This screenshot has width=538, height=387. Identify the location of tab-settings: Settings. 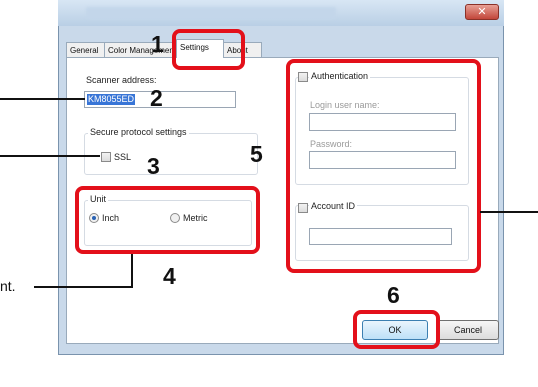
(200, 48).